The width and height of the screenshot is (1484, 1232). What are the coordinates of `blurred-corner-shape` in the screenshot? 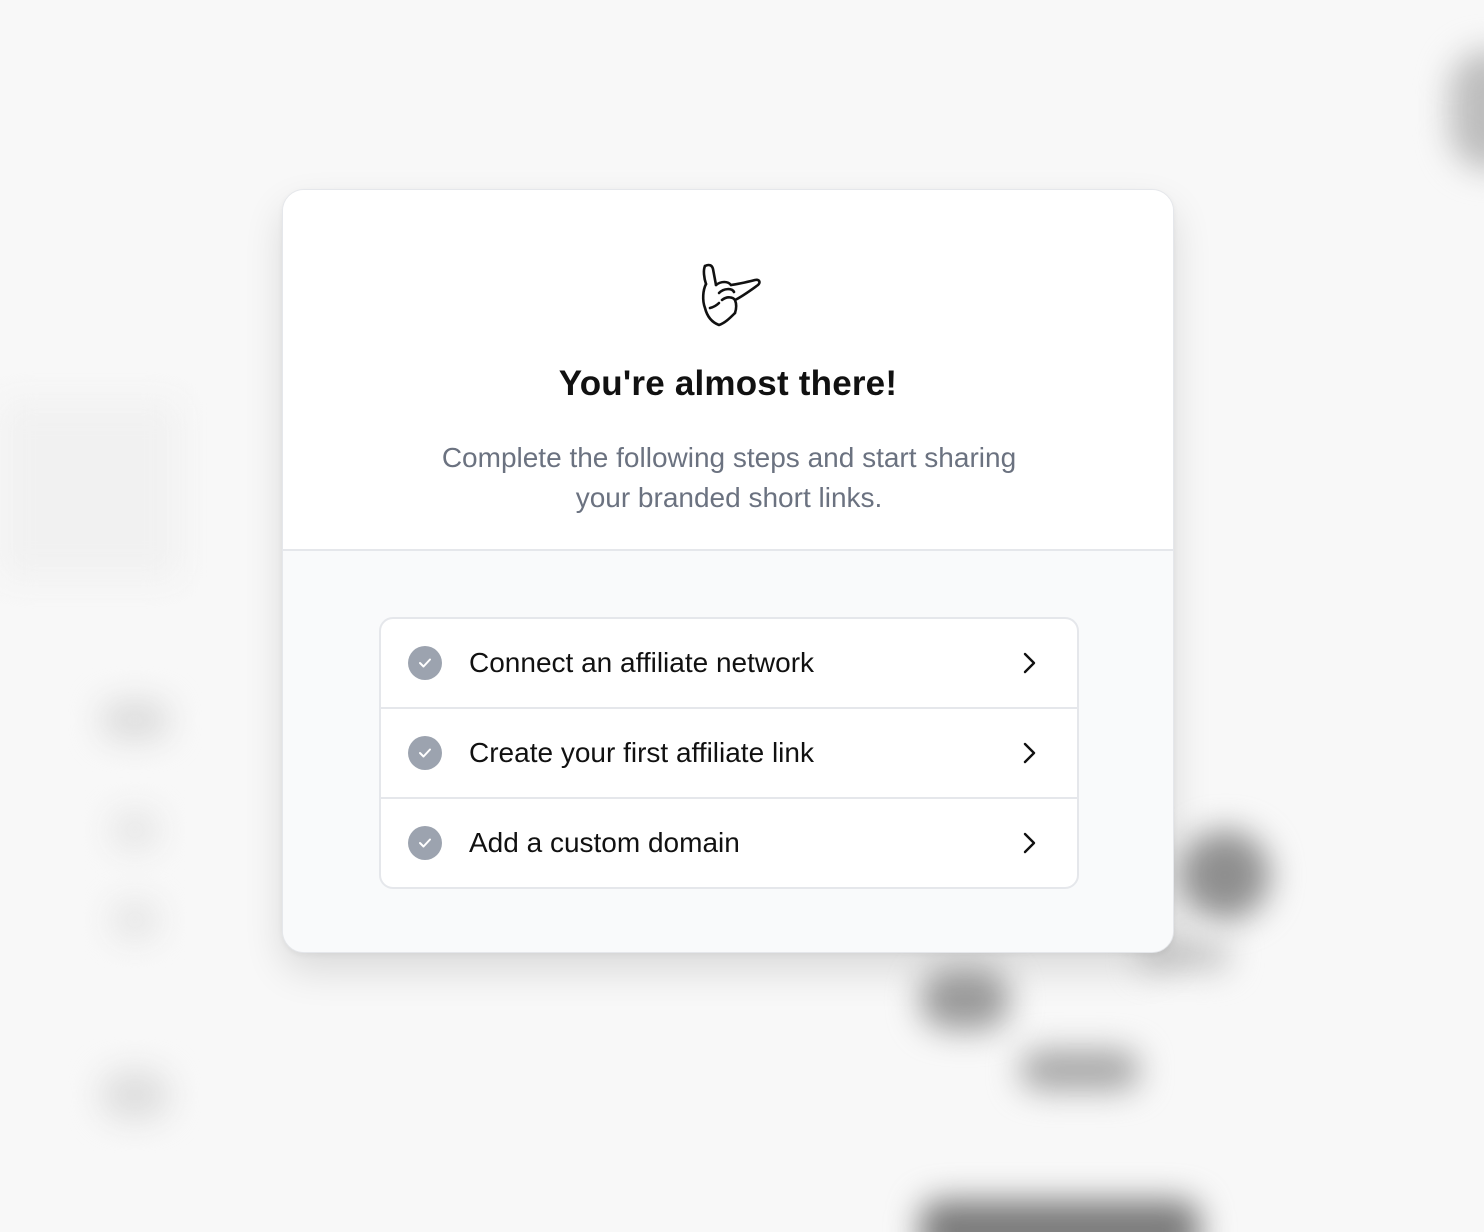 It's located at (1467, 110).